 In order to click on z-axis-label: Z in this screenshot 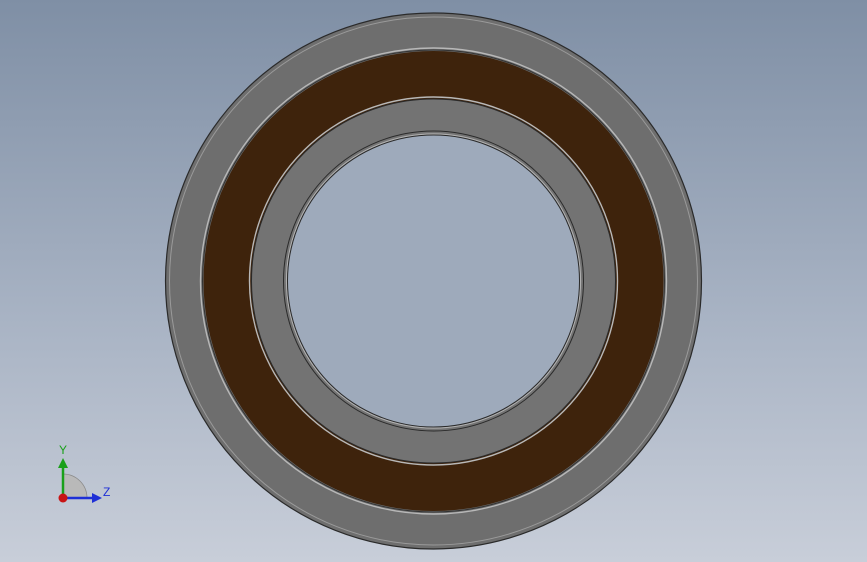, I will do `click(107, 492)`.